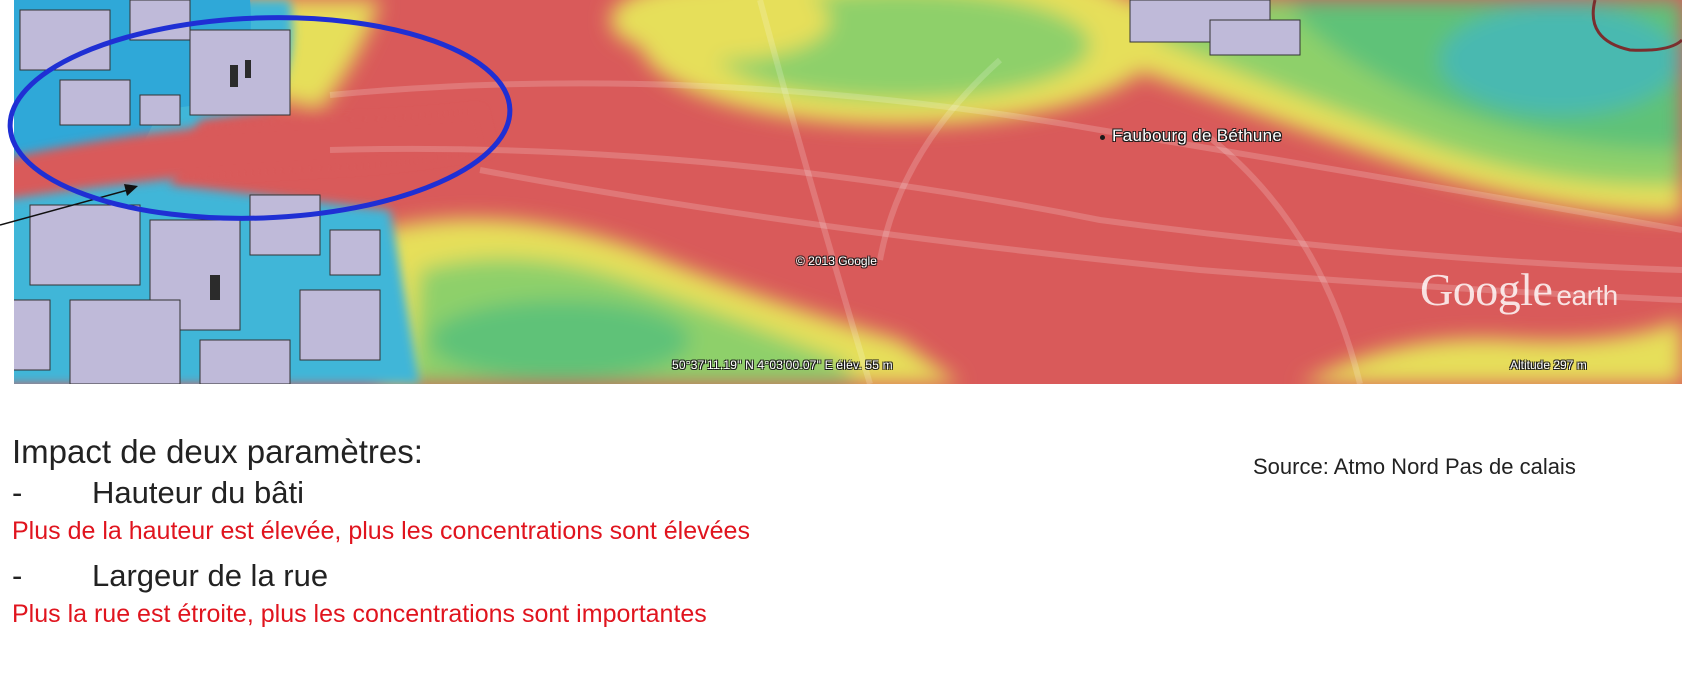 Image resolution: width=1682 pixels, height=674 pixels. What do you see at coordinates (210, 575) in the screenshot?
I see `parameter-2-label: Largeur de la rue` at bounding box center [210, 575].